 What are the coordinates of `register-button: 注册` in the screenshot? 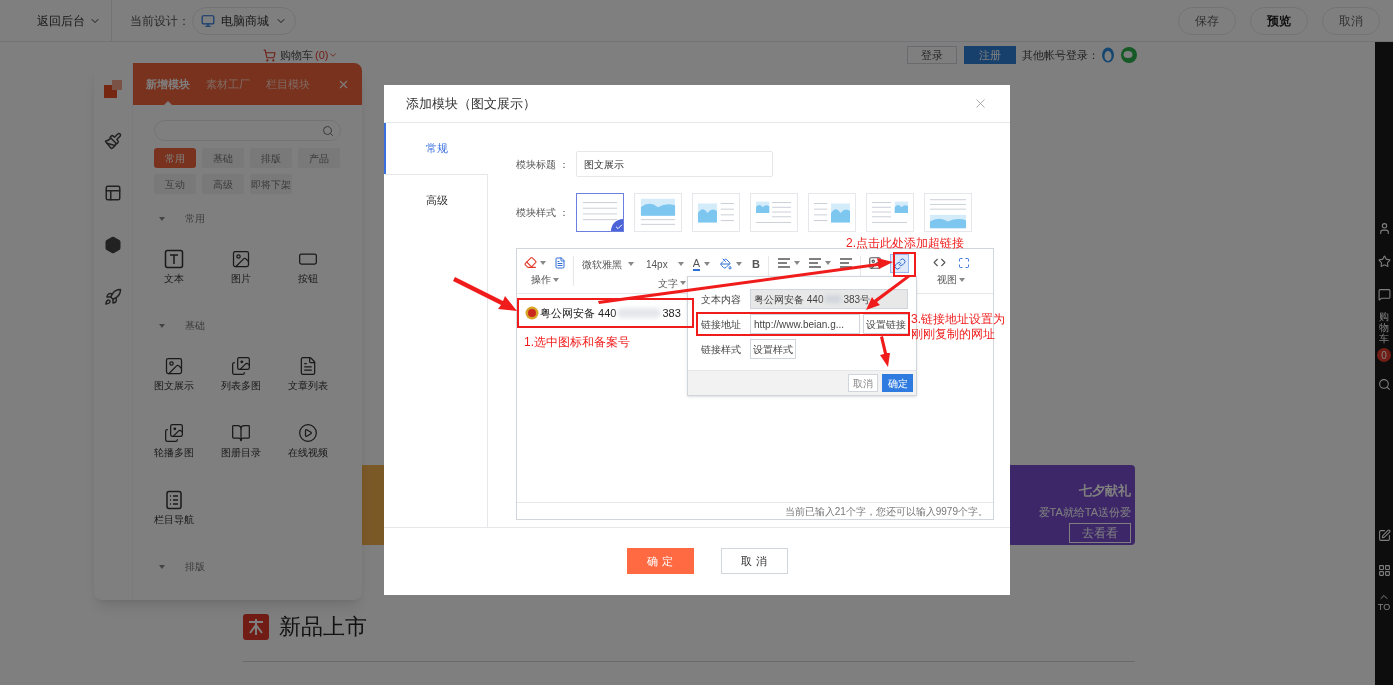 It's located at (990, 55).